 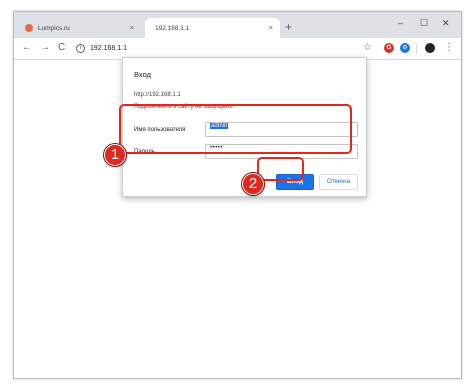 I want to click on address-bar: 192.168.1.1, so click(x=108, y=48).